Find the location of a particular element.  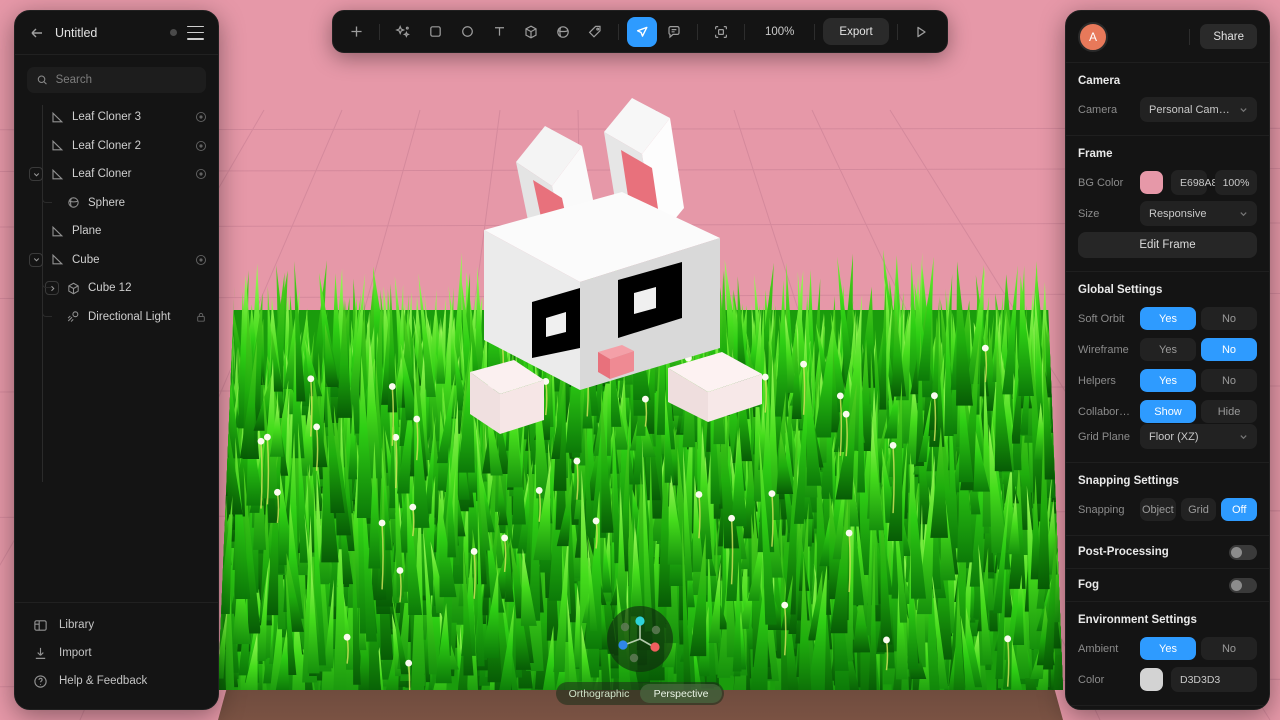

projection-option-orthographic: Orthographic is located at coordinates (599, 693).